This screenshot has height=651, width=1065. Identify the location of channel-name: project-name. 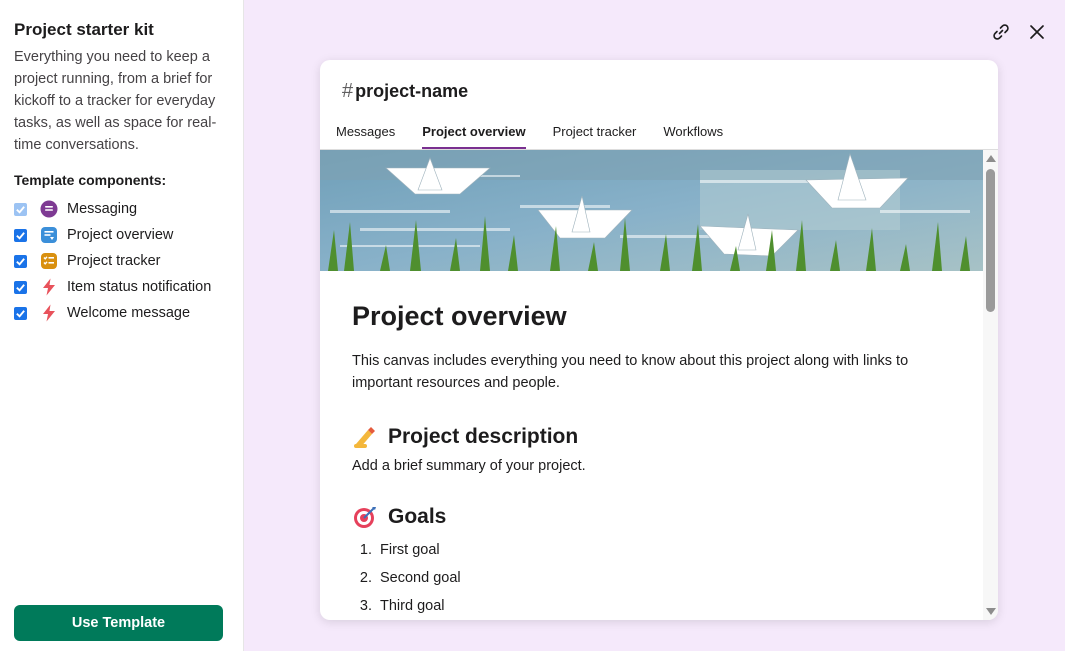
(412, 91).